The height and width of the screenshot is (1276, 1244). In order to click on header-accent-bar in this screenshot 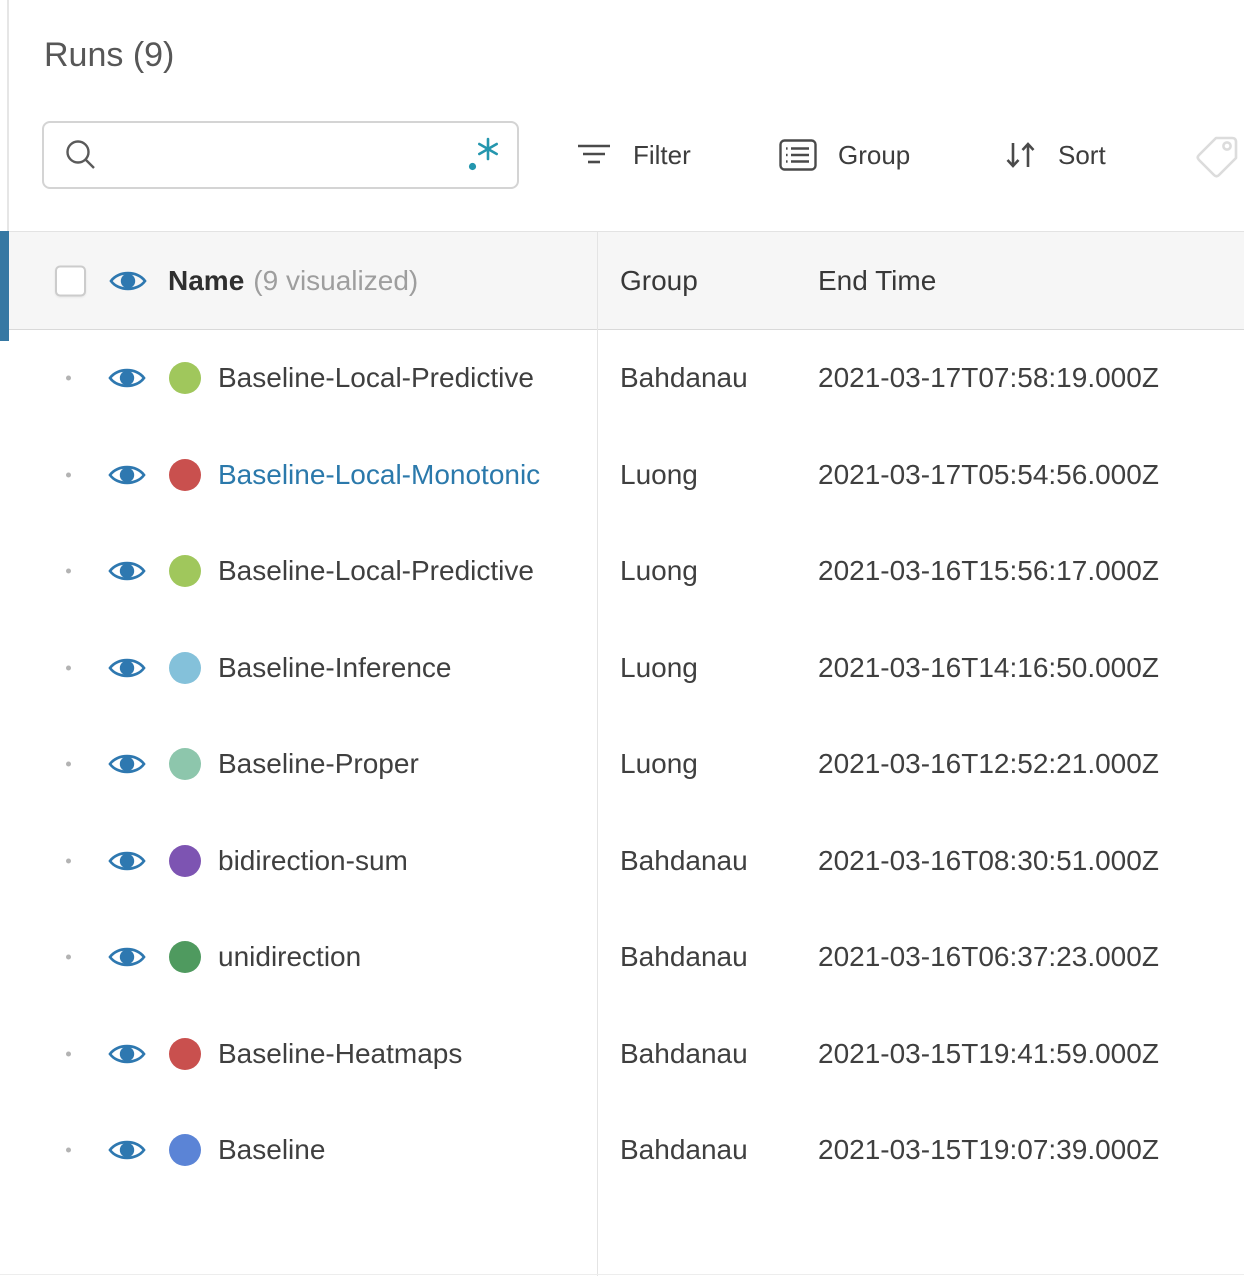, I will do `click(4, 286)`.